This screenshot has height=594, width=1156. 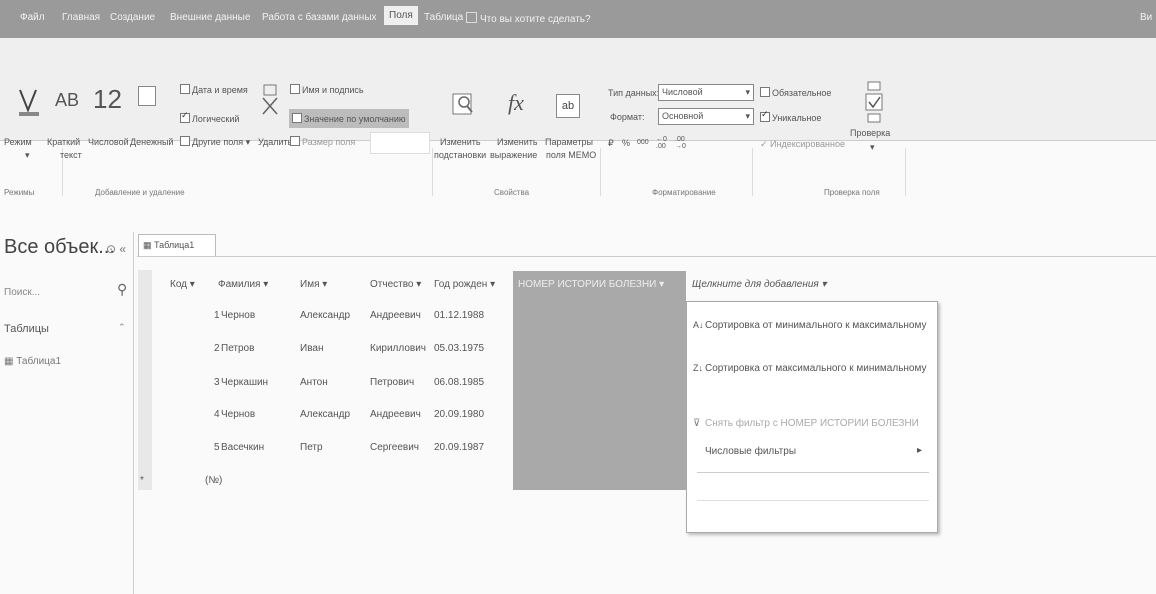 I want to click on column-header-birth-year: Год рожден ▾, so click(x=464, y=285).